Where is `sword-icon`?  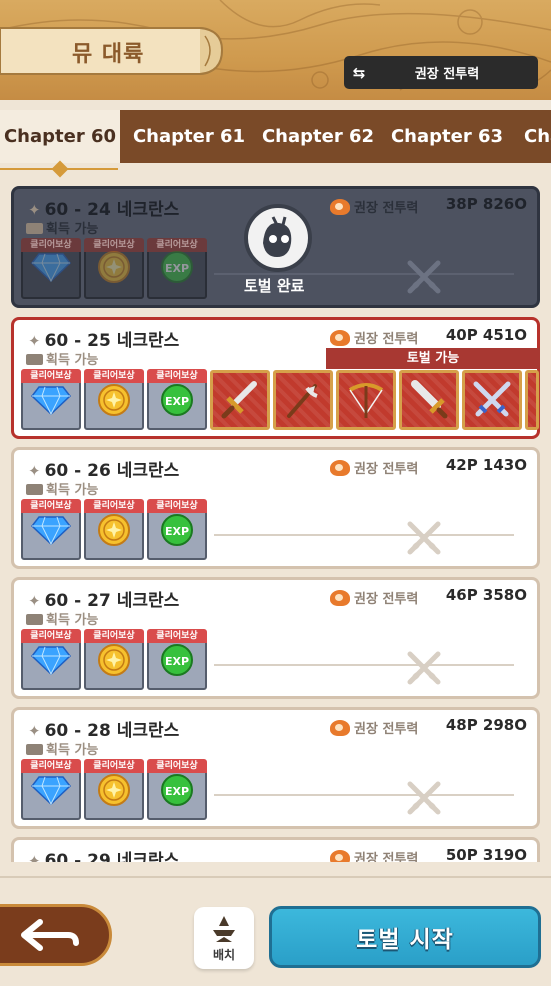 sword-icon is located at coordinates (239, 400).